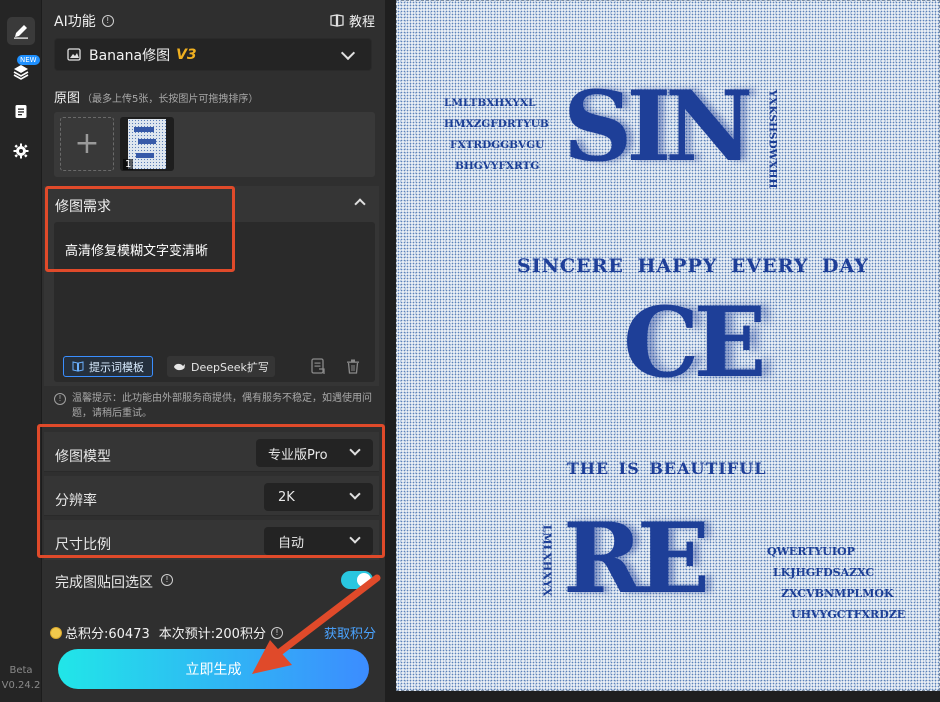  Describe the element at coordinates (695, 342) in the screenshot. I see `poster-big-ce: CE` at that location.